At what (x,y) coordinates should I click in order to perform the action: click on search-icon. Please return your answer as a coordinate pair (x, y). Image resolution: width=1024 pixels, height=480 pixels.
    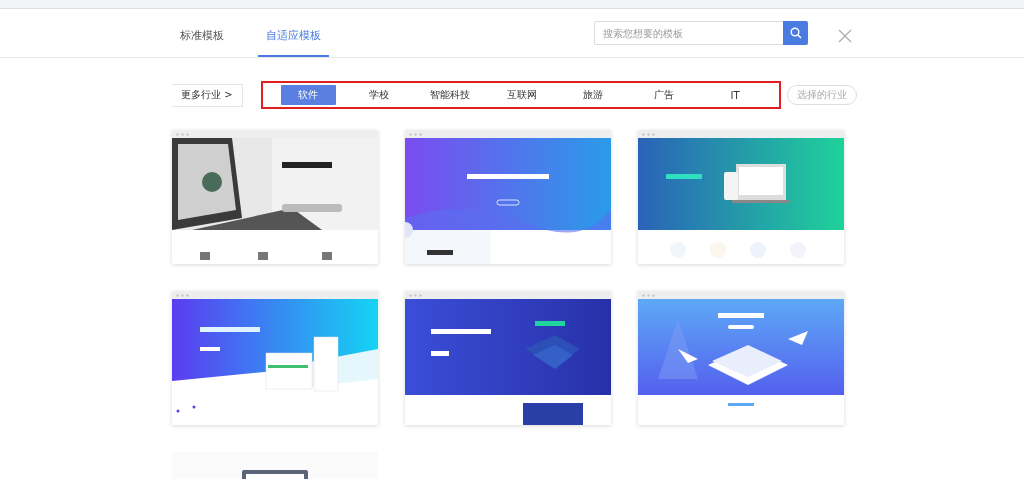
    Looking at the image, I should click on (795, 33).